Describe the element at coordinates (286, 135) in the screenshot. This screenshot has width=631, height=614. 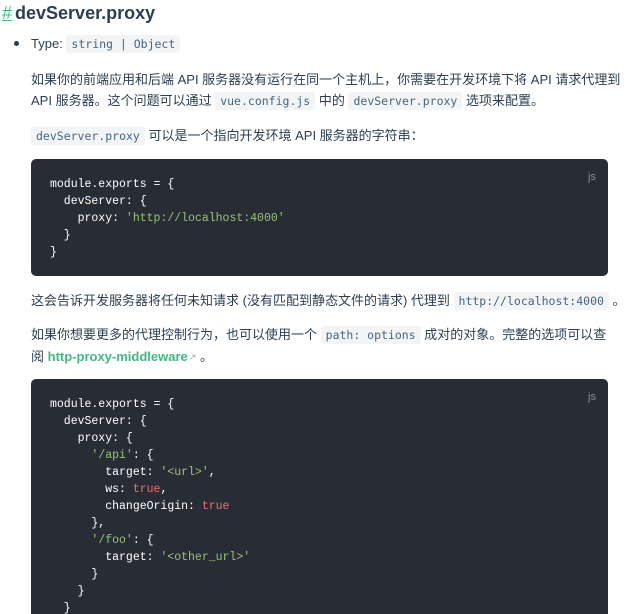
I see `para2-text: 可以是一个指向开发环境 API 服务器的字符串：` at that location.